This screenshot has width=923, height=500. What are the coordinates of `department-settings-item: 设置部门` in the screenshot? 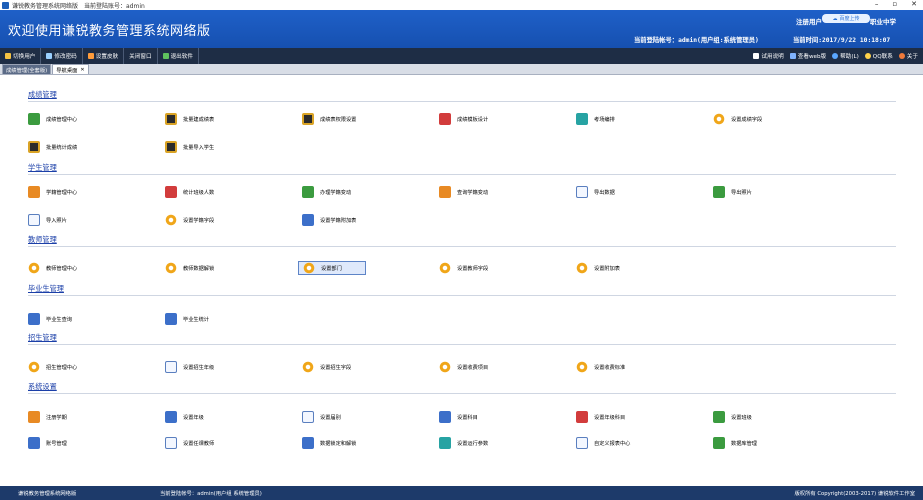 It's located at (332, 268).